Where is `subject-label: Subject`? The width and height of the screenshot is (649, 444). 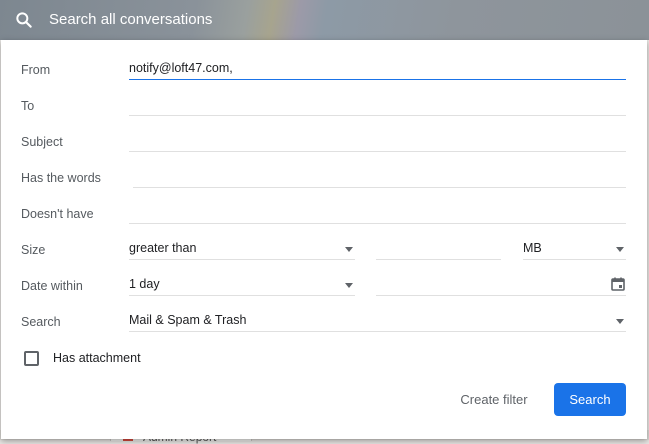 subject-label: Subject is located at coordinates (42, 142).